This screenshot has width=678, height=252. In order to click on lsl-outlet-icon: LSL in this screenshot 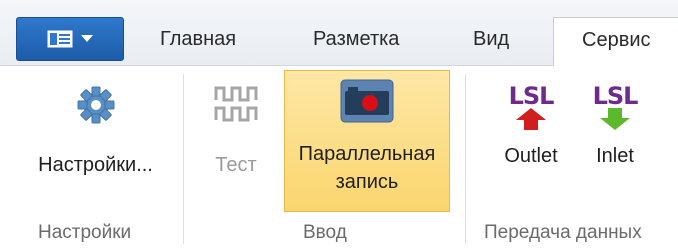, I will do `click(531, 109)`.